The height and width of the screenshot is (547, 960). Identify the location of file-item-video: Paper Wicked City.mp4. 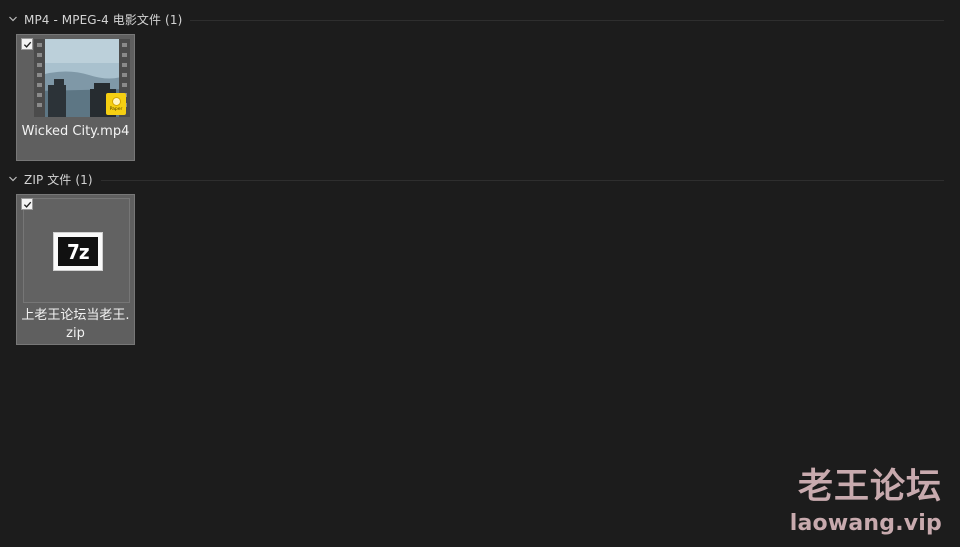
(75, 97).